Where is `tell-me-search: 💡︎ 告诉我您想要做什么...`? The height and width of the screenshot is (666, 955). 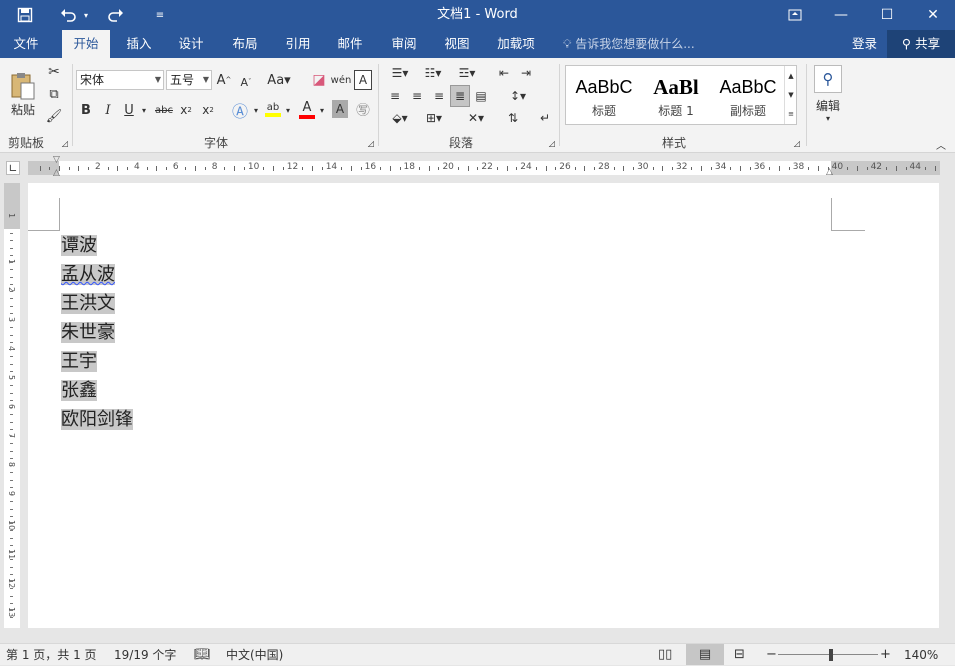 tell-me-search: 💡︎ 告诉我您想要做什么... is located at coordinates (629, 44).